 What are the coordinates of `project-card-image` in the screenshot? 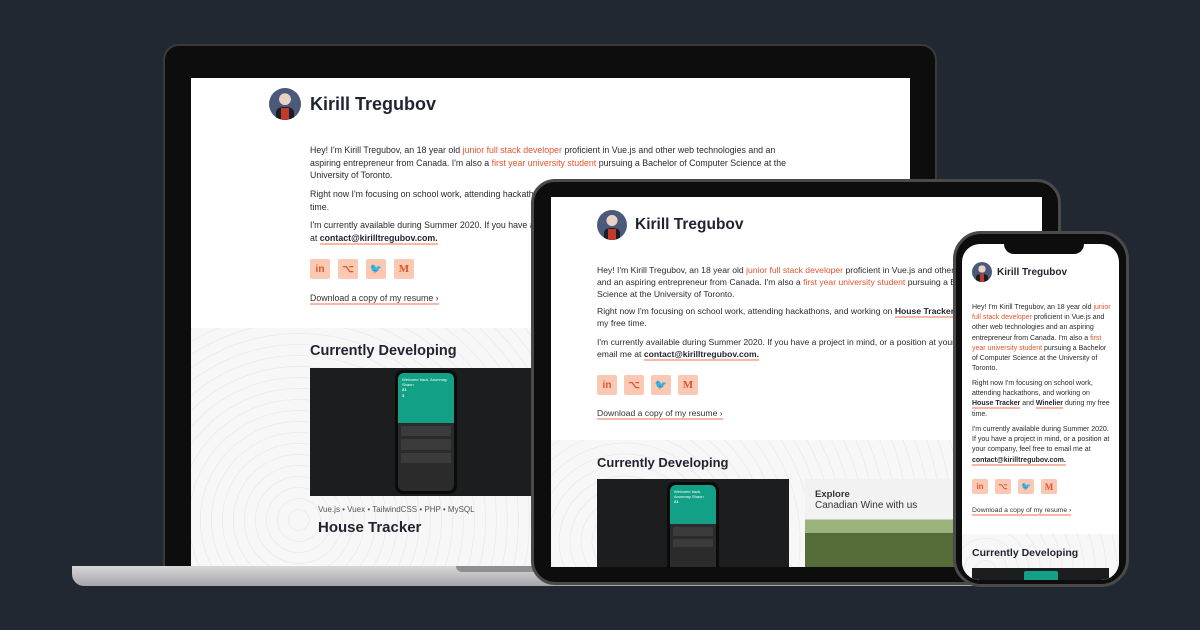 It's located at (1040, 574).